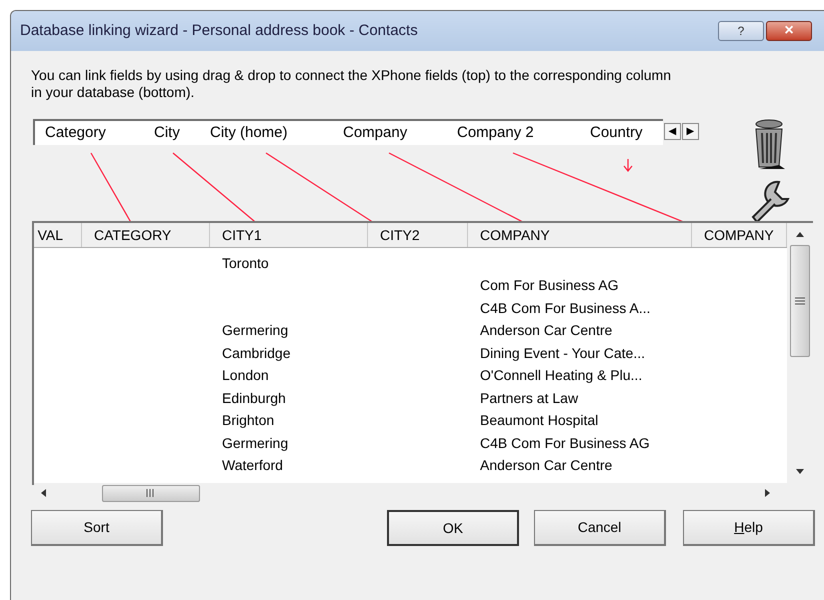  What do you see at coordinates (672, 131) in the screenshot?
I see `scroll-left-button: ◀` at bounding box center [672, 131].